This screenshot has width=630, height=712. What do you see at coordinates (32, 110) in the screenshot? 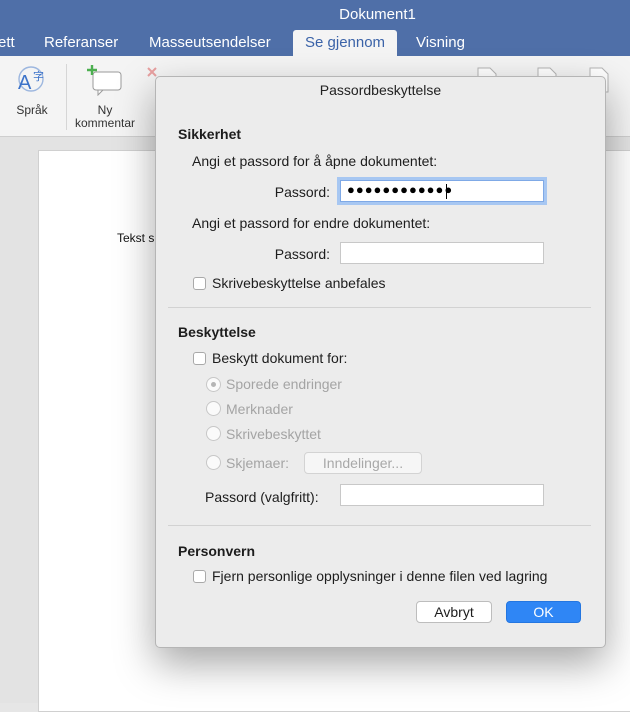
I see `language-label: Språk` at bounding box center [32, 110].